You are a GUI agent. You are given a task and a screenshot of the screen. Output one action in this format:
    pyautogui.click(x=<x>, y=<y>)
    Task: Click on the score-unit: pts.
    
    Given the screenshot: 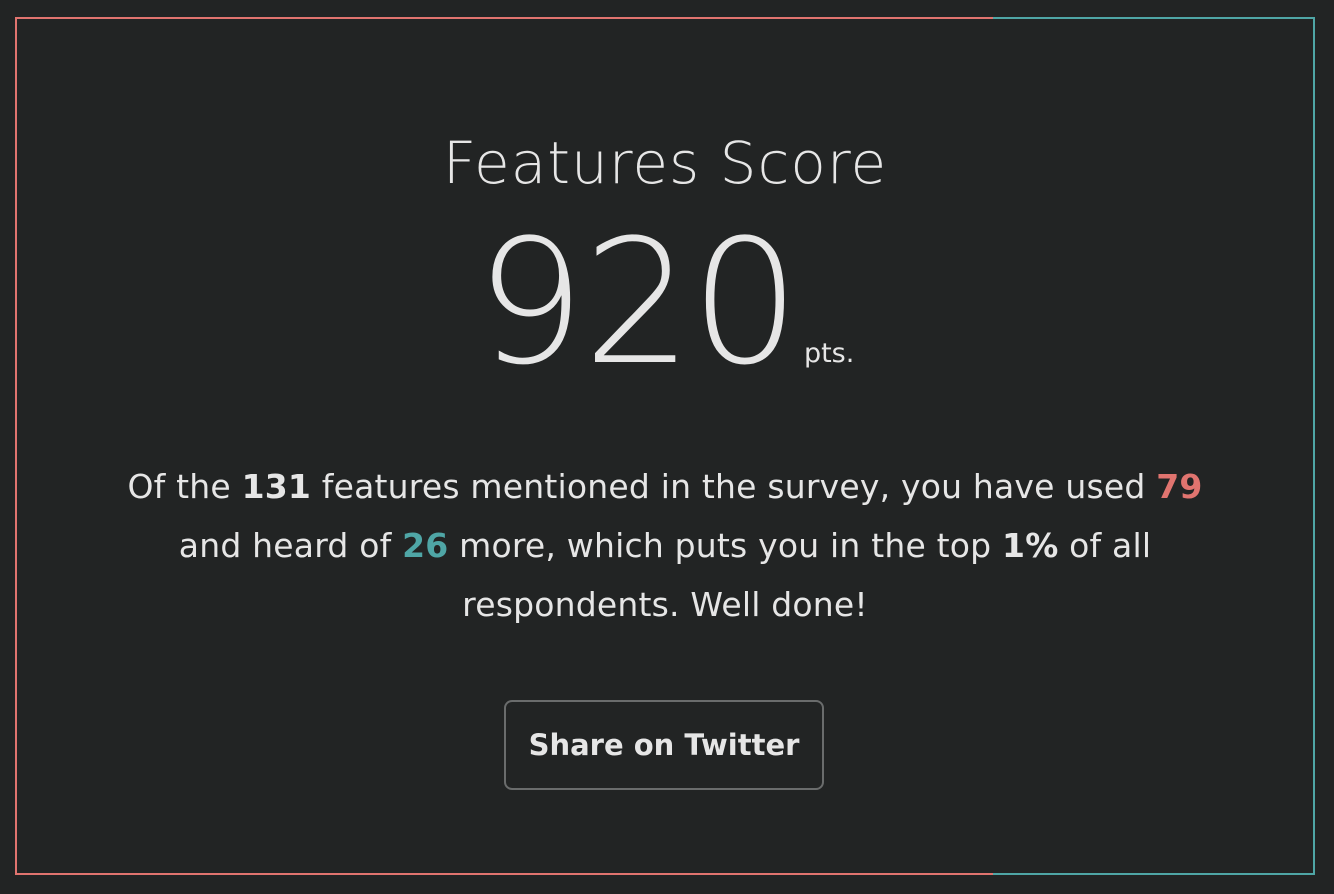 What is the action you would take?
    pyautogui.click(x=829, y=353)
    